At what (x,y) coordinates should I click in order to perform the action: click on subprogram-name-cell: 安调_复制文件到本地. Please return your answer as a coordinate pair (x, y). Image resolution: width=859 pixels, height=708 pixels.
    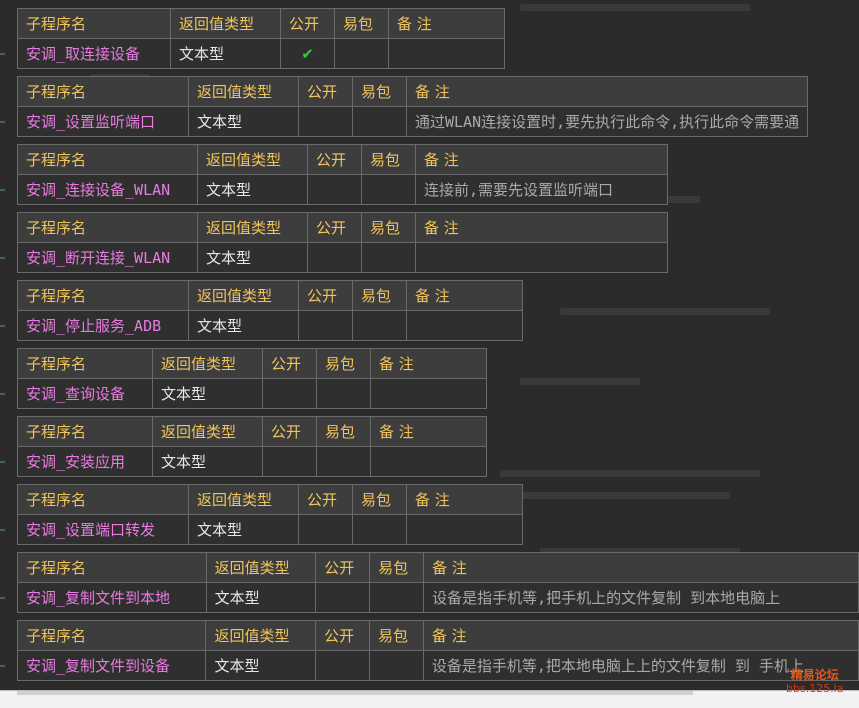
    Looking at the image, I should click on (112, 597).